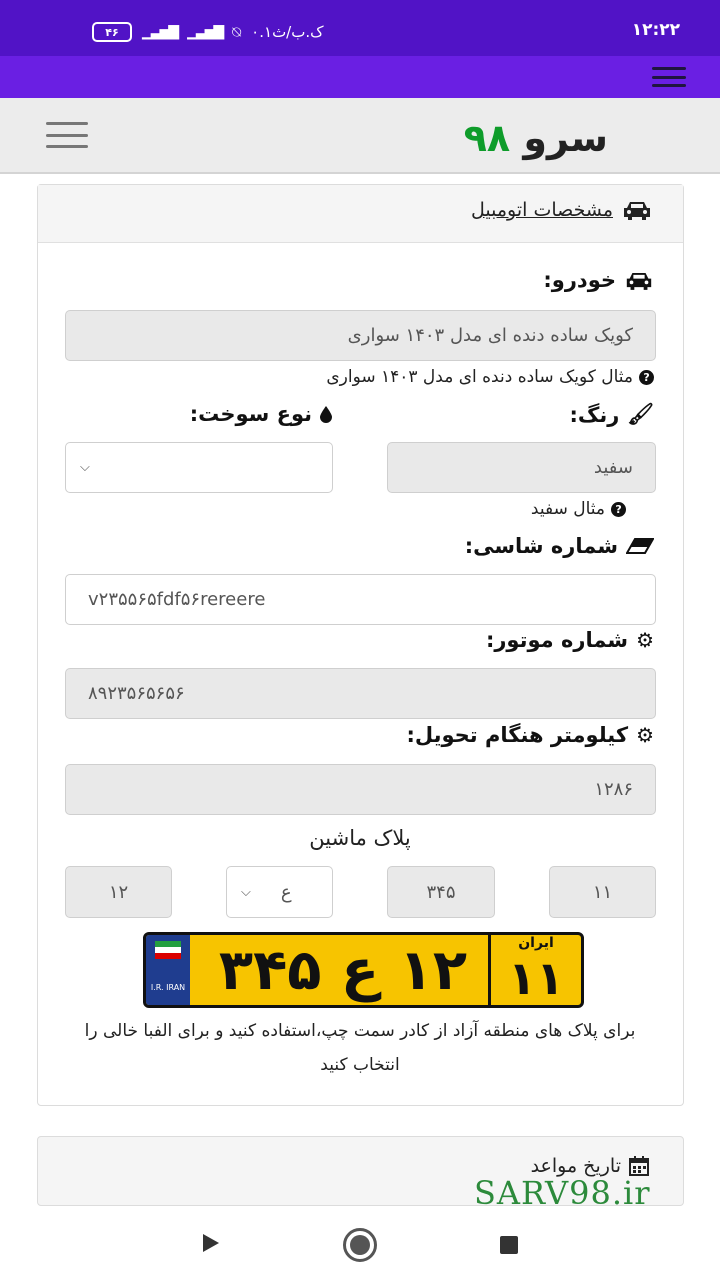 This screenshot has width=720, height=1280. Describe the element at coordinates (168, 950) in the screenshot. I see `iran-flag-icon` at that location.